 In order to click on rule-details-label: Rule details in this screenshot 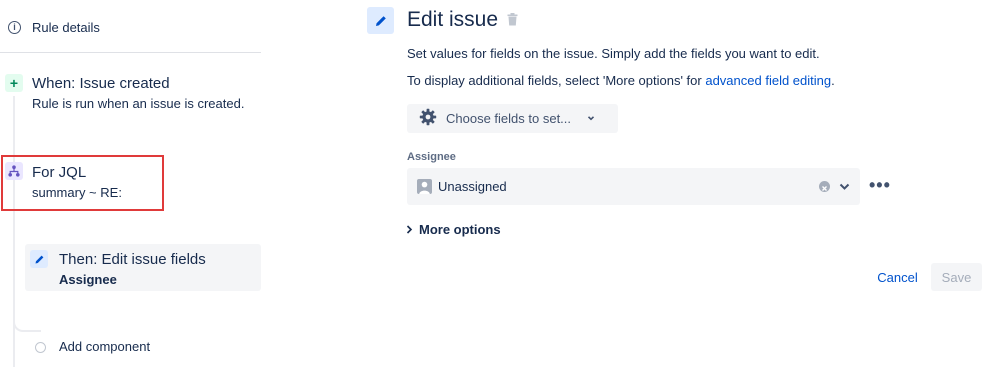, I will do `click(66, 27)`.